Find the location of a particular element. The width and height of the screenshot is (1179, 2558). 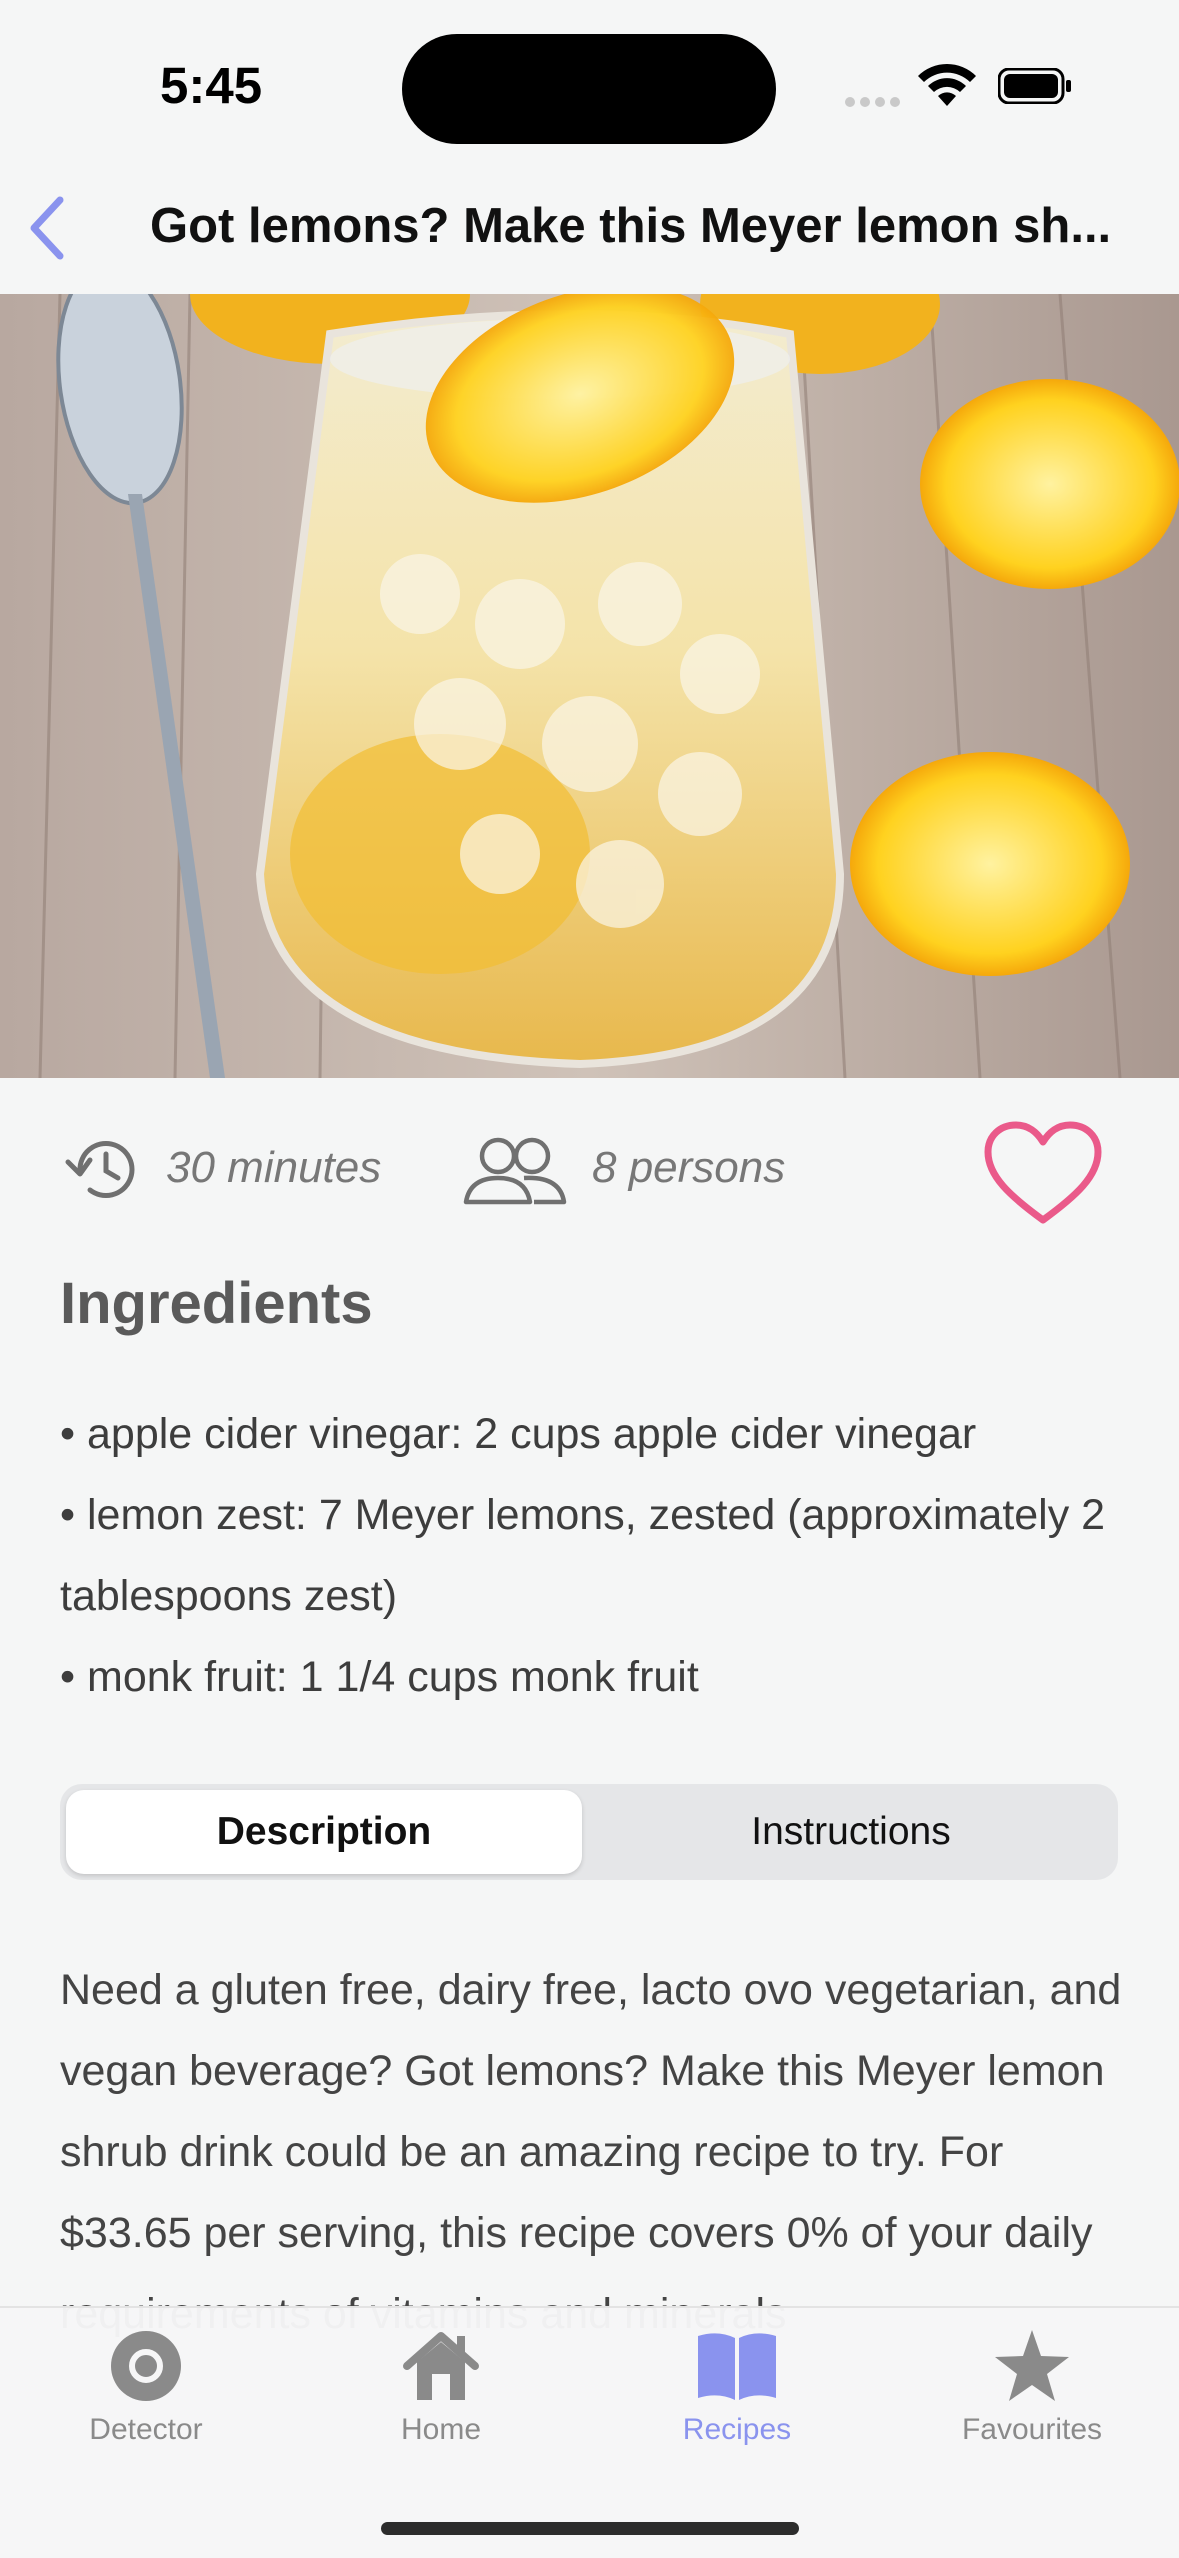

battery-icon is located at coordinates (1034, 86).